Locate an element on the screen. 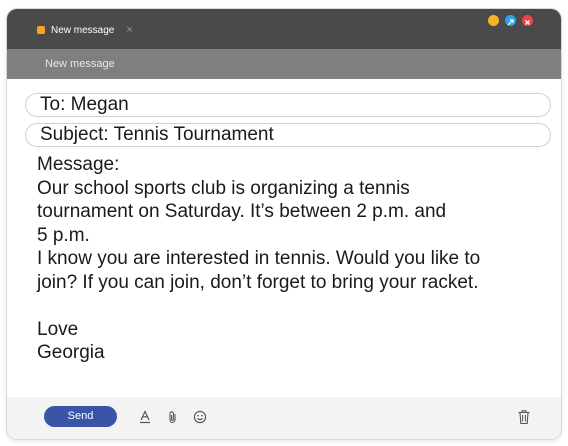 The width and height of the screenshot is (568, 446). text-format-icon is located at coordinates (145, 417).